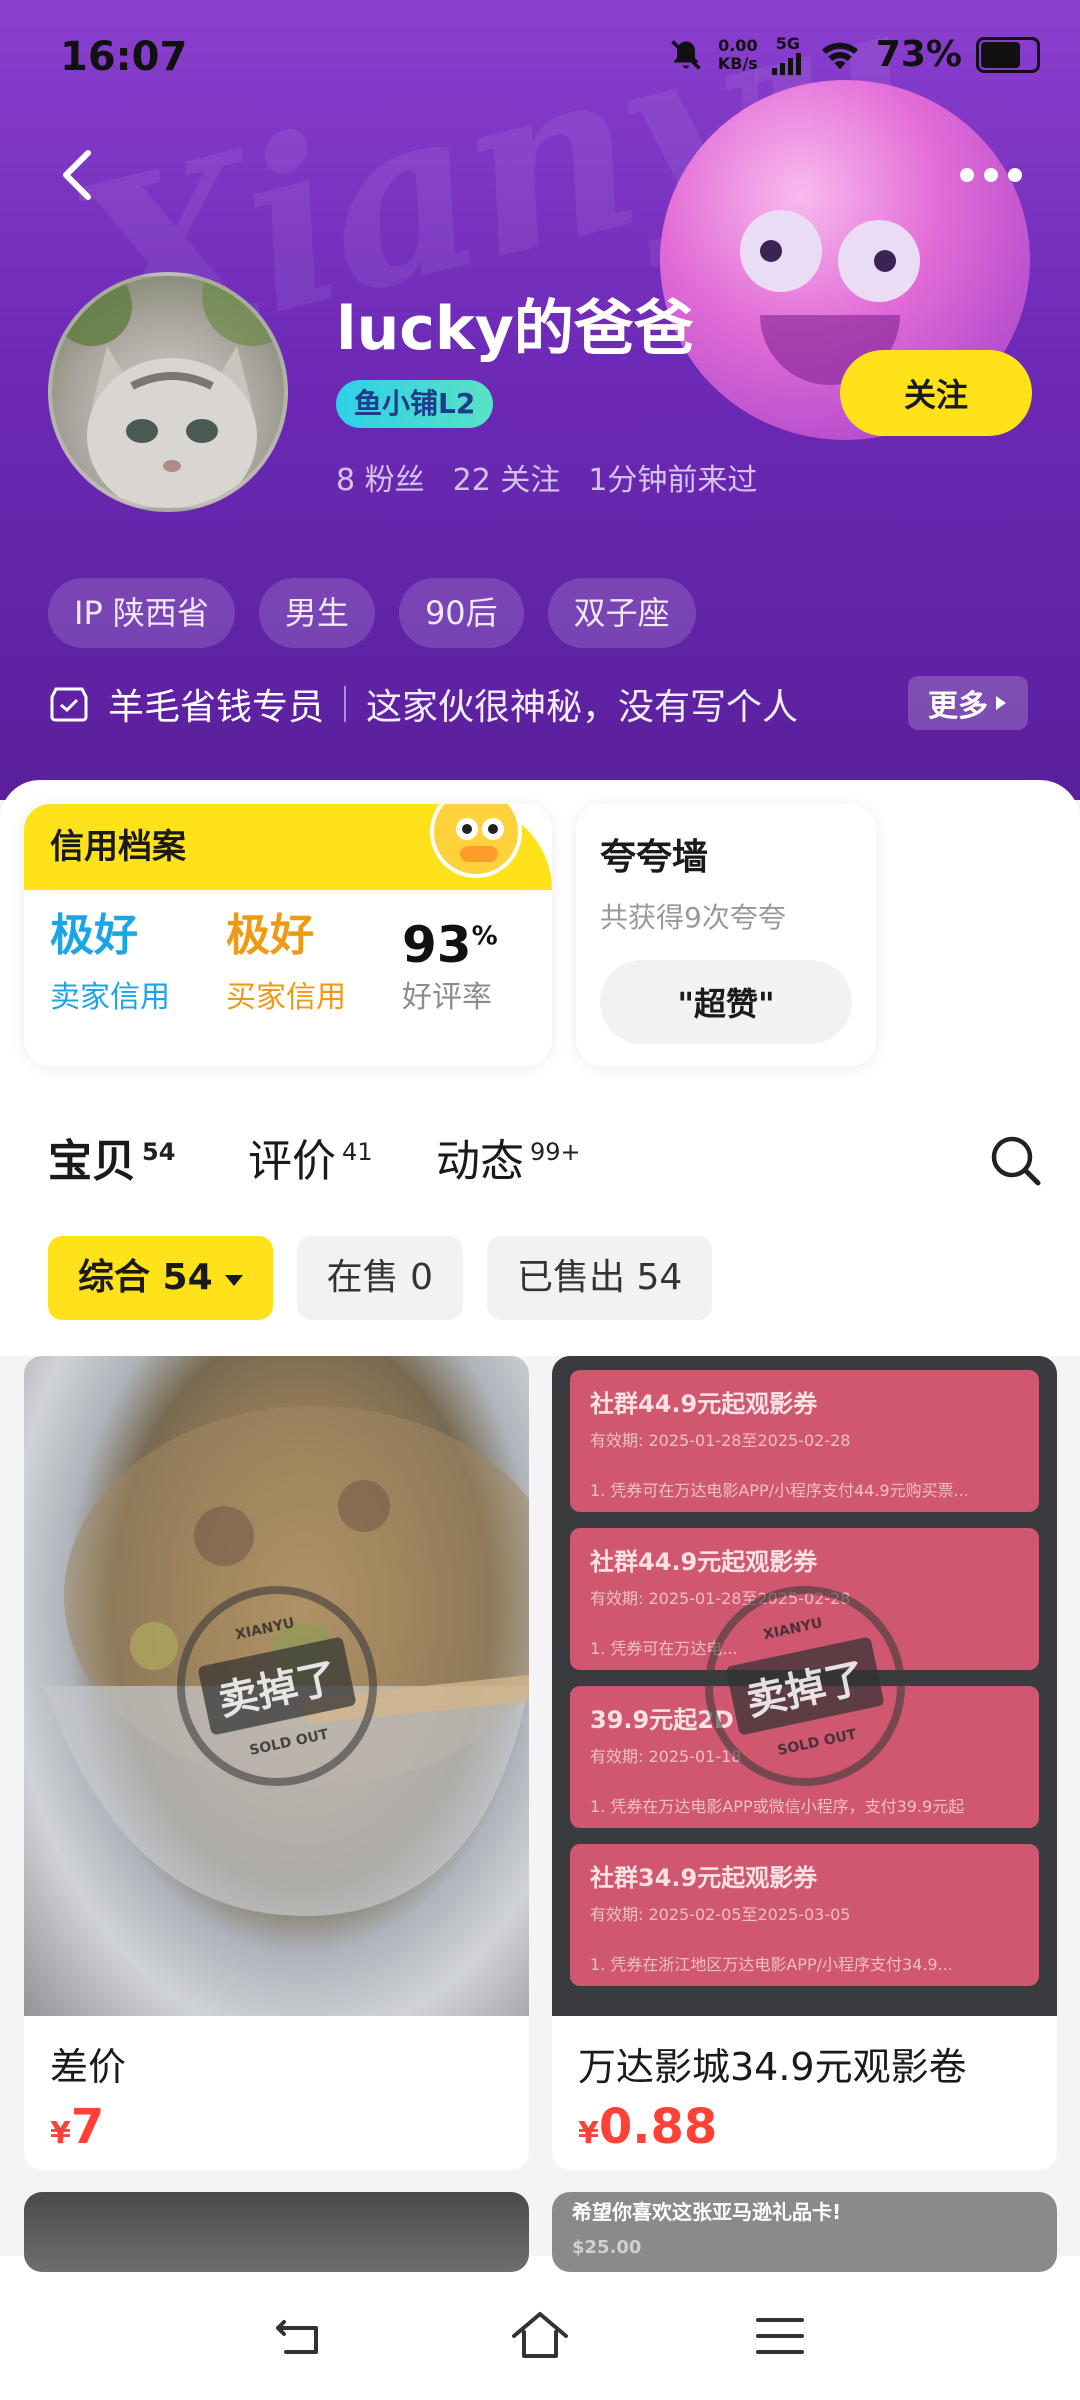  What do you see at coordinates (345, 704) in the screenshot?
I see `divider` at bounding box center [345, 704].